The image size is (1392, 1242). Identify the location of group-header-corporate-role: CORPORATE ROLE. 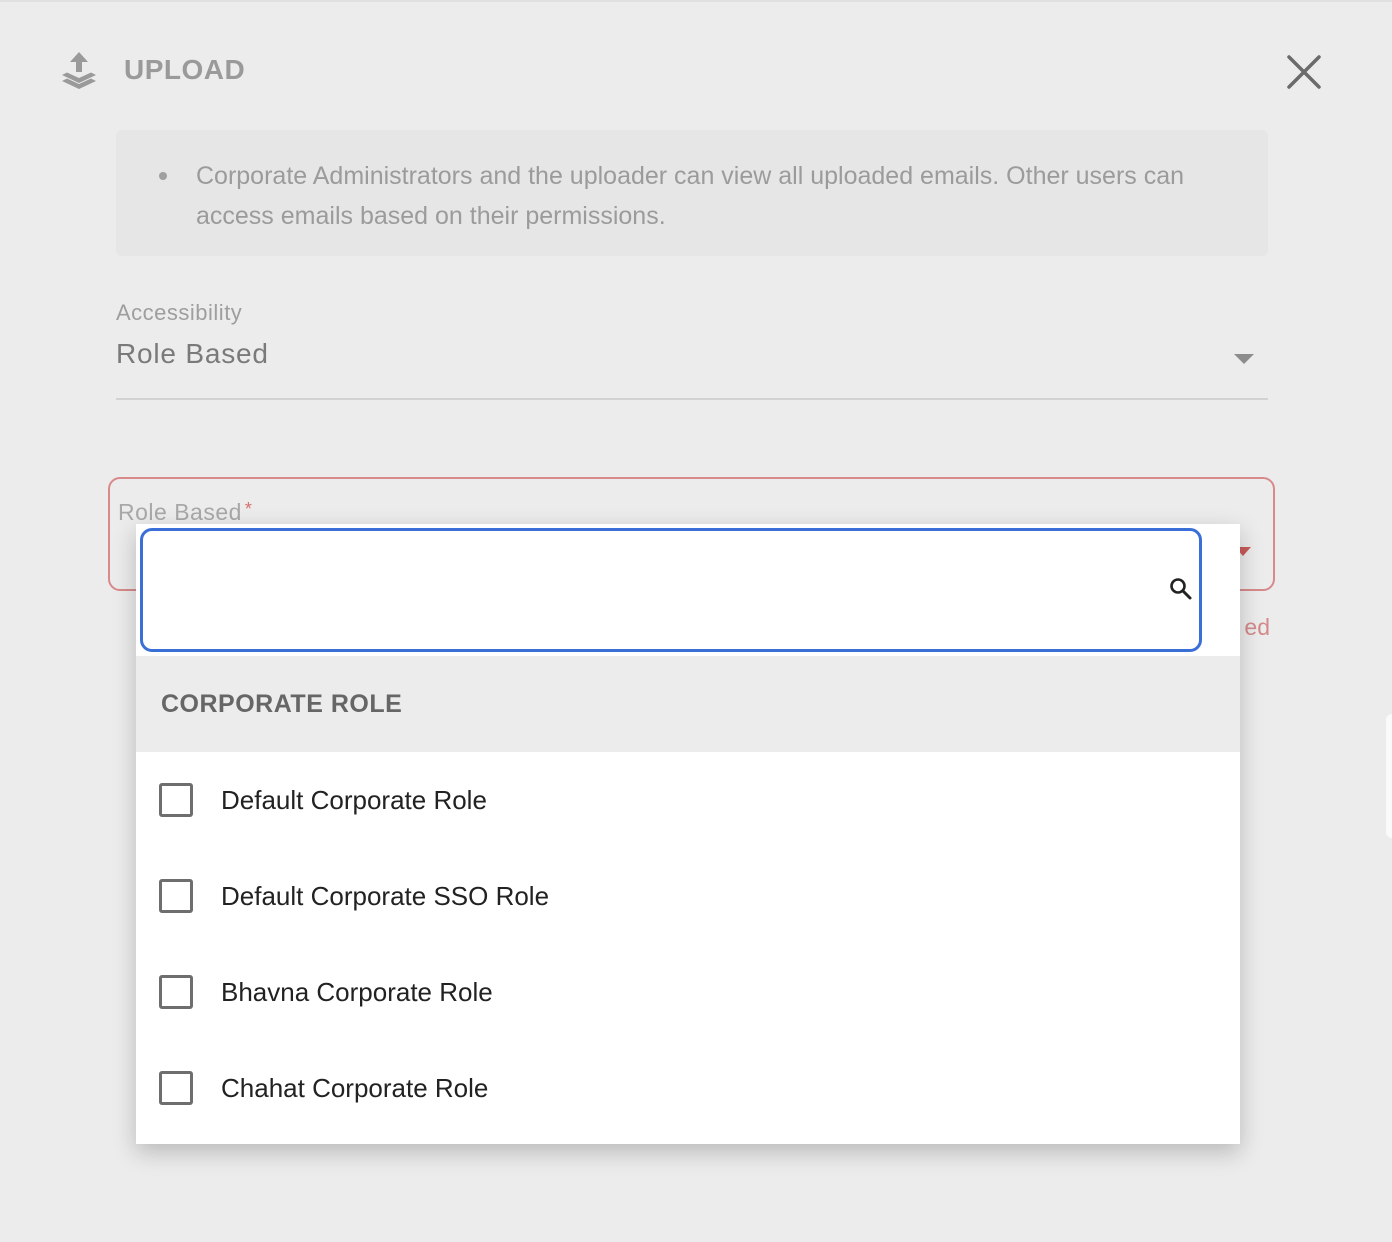
(688, 704).